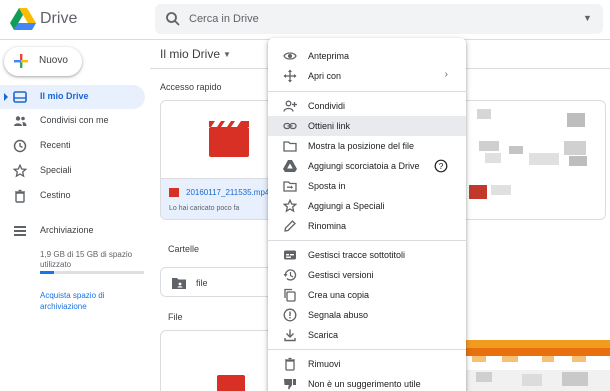  I want to click on menu-item-label: Segnala abuso, so click(338, 315).